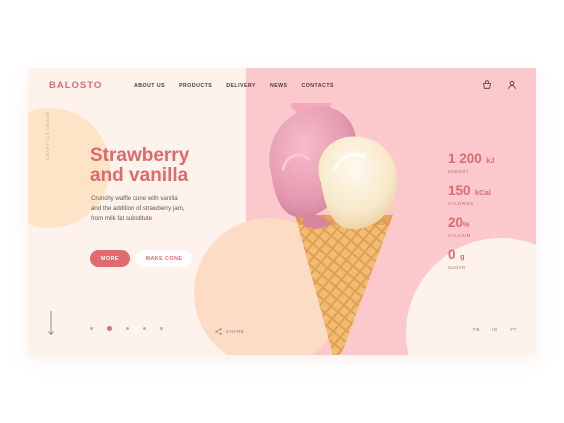  Describe the element at coordinates (149, 86) in the screenshot. I see `nav-item-about: ABOUT US` at that location.